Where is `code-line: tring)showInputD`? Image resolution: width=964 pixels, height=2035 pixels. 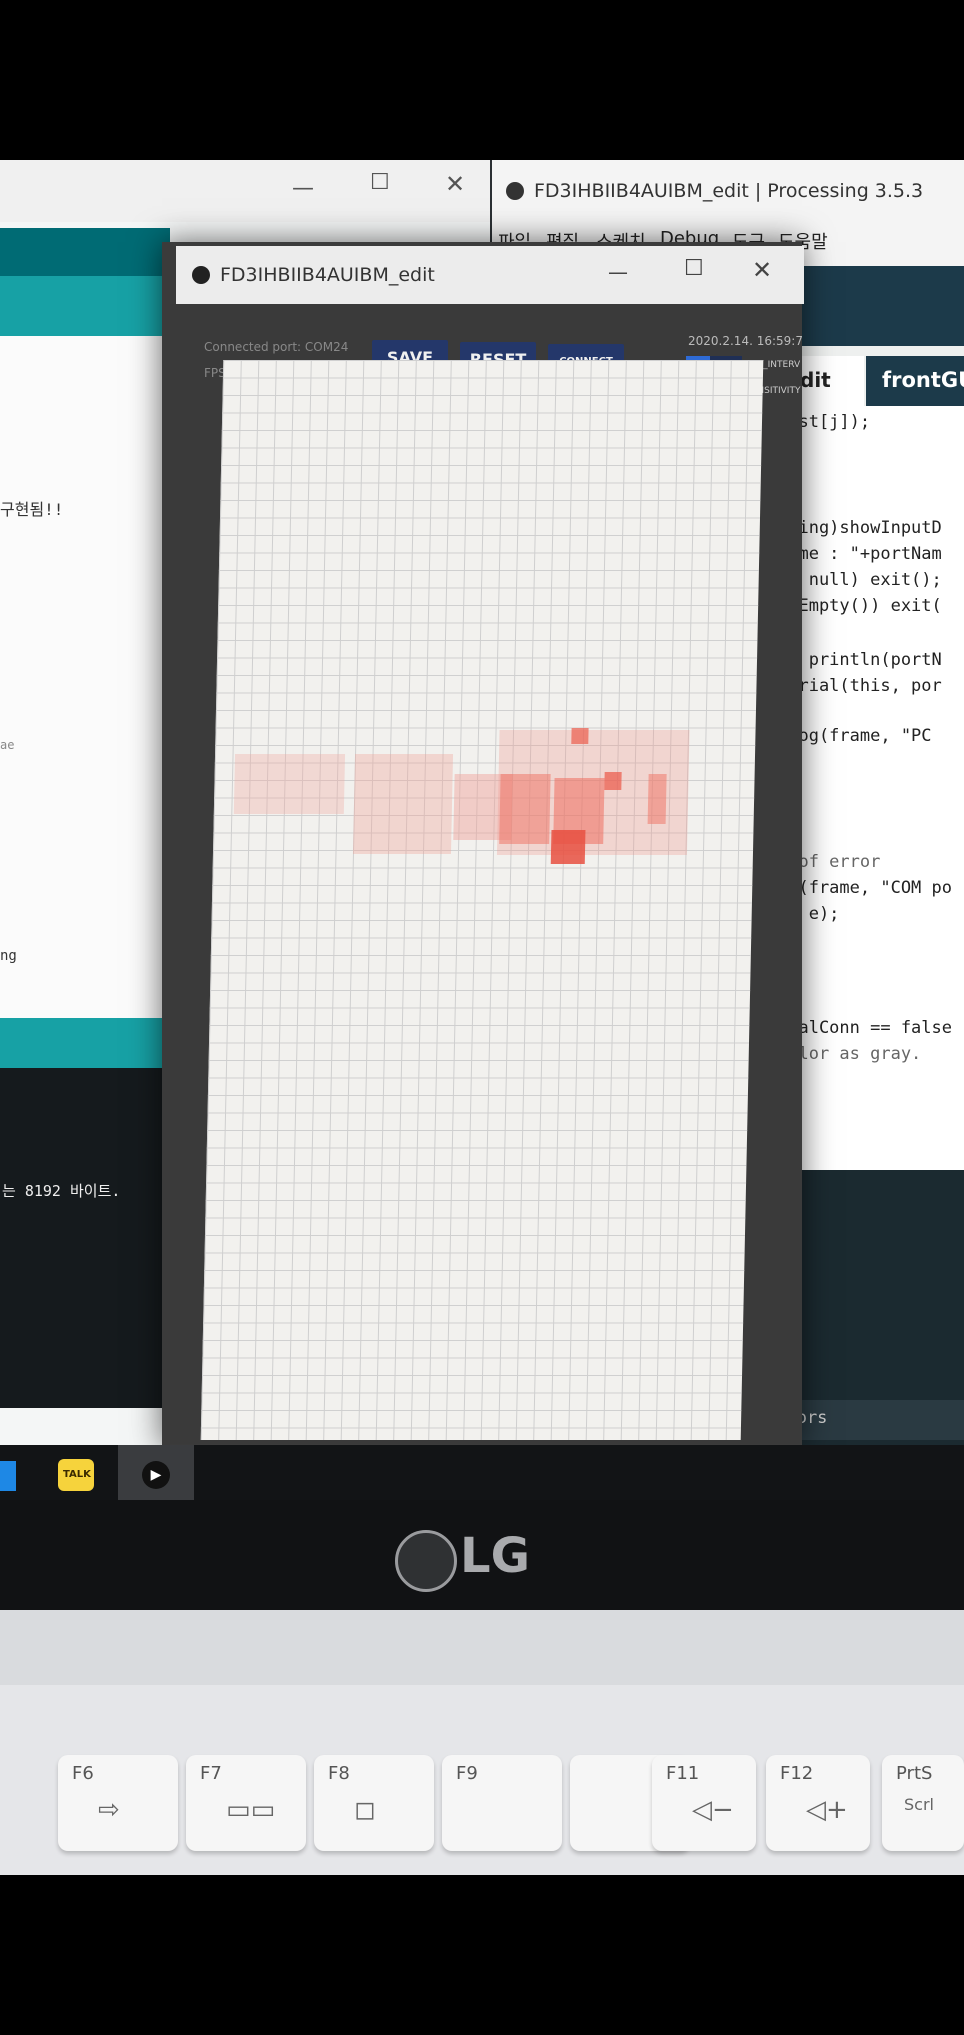 code-line: tring)showInputD is located at coordinates (860, 528).